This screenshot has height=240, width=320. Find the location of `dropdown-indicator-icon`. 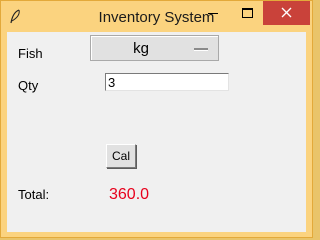

dropdown-indicator-icon is located at coordinates (201, 49).